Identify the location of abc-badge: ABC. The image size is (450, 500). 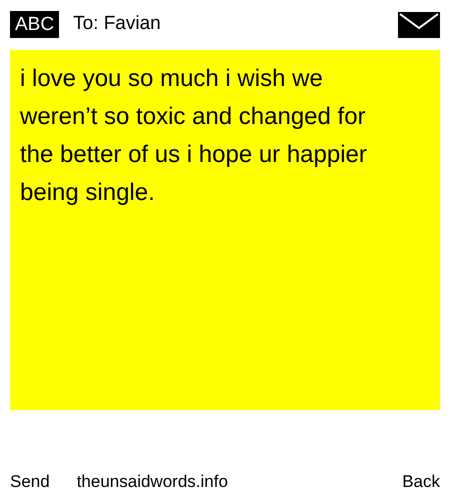
(35, 24).